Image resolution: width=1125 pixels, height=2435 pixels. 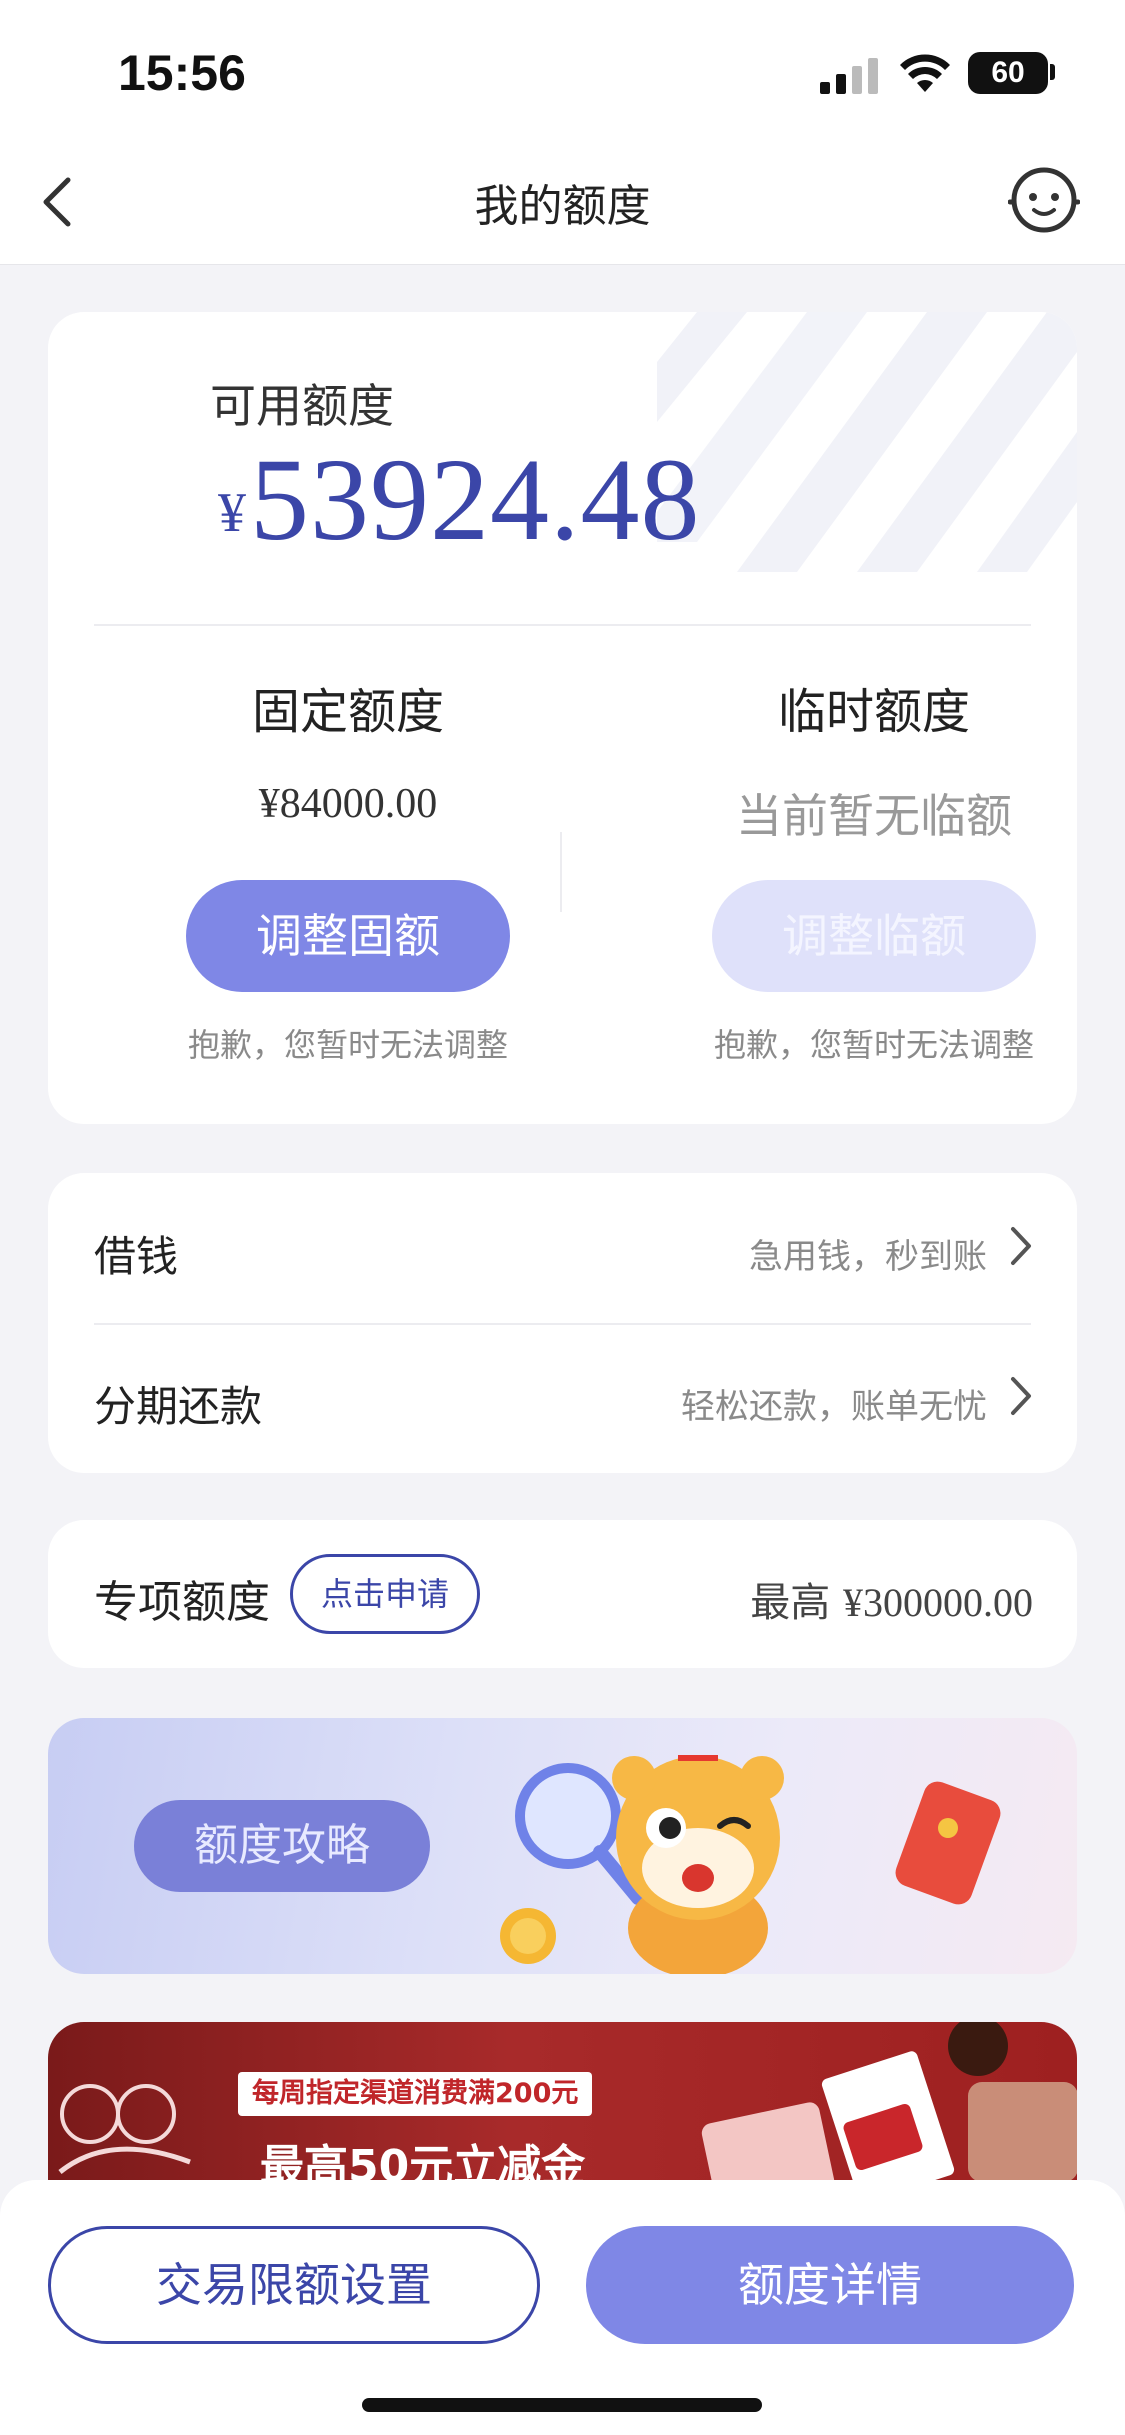 What do you see at coordinates (347, 712) in the screenshot?
I see `fixed-credit-title: 固定额度` at bounding box center [347, 712].